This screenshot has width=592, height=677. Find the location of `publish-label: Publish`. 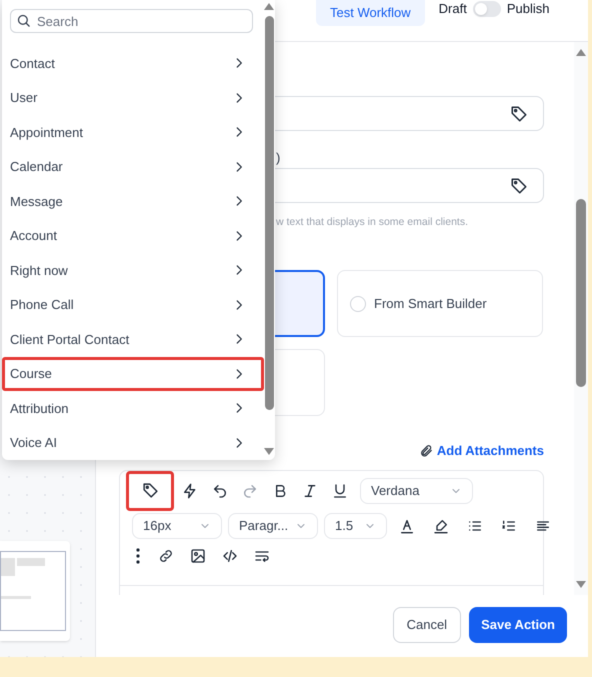

publish-label: Publish is located at coordinates (528, 9).